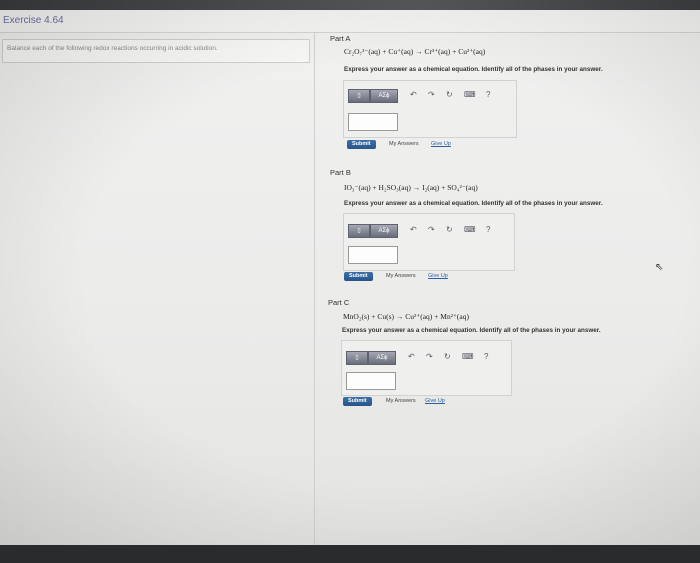 This screenshot has height=563, width=700. I want to click on part-a-give-up-link: Give Up, so click(441, 144).